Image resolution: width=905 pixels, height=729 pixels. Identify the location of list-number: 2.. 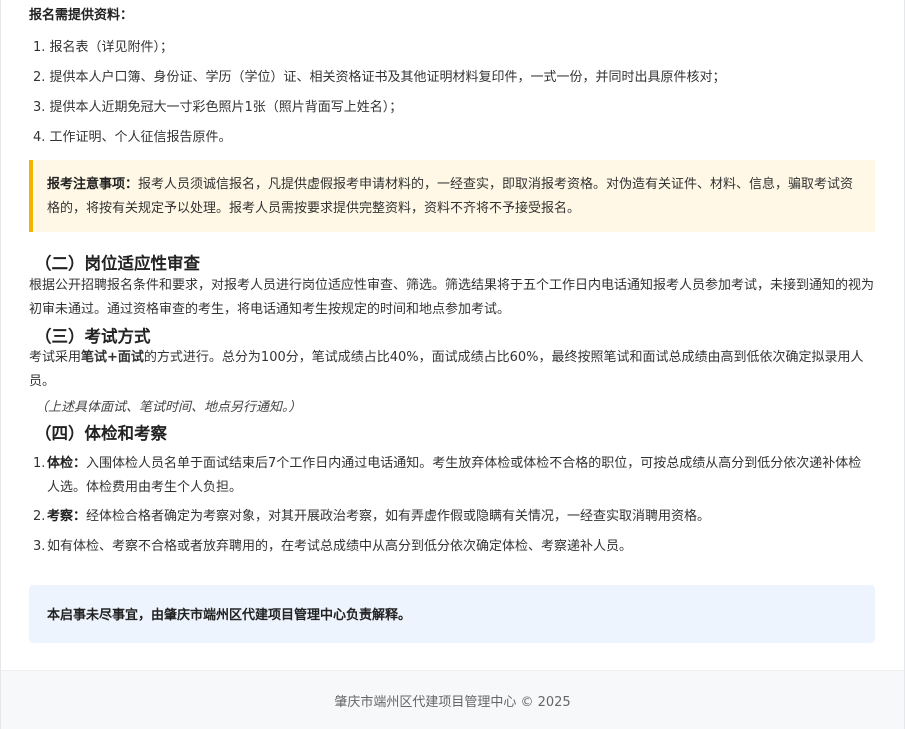
(39, 516).